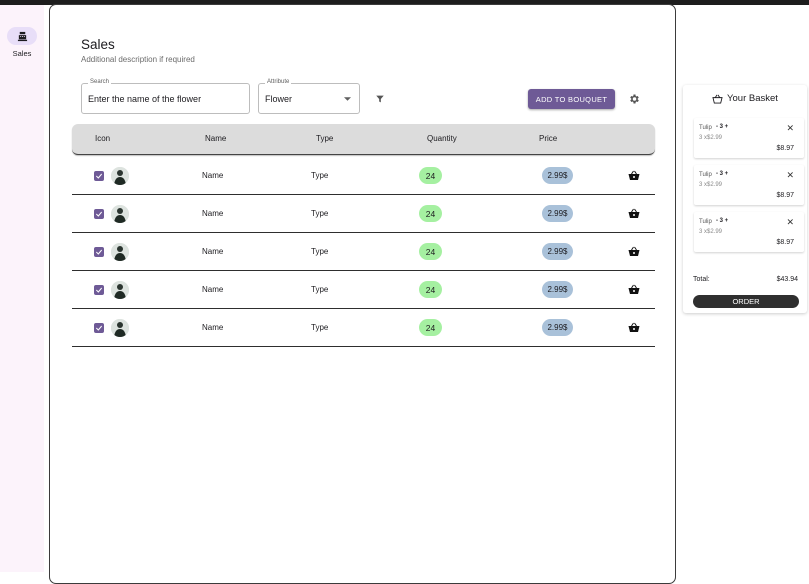 The width and height of the screenshot is (809, 584). I want to click on total-label: Total:, so click(701, 279).